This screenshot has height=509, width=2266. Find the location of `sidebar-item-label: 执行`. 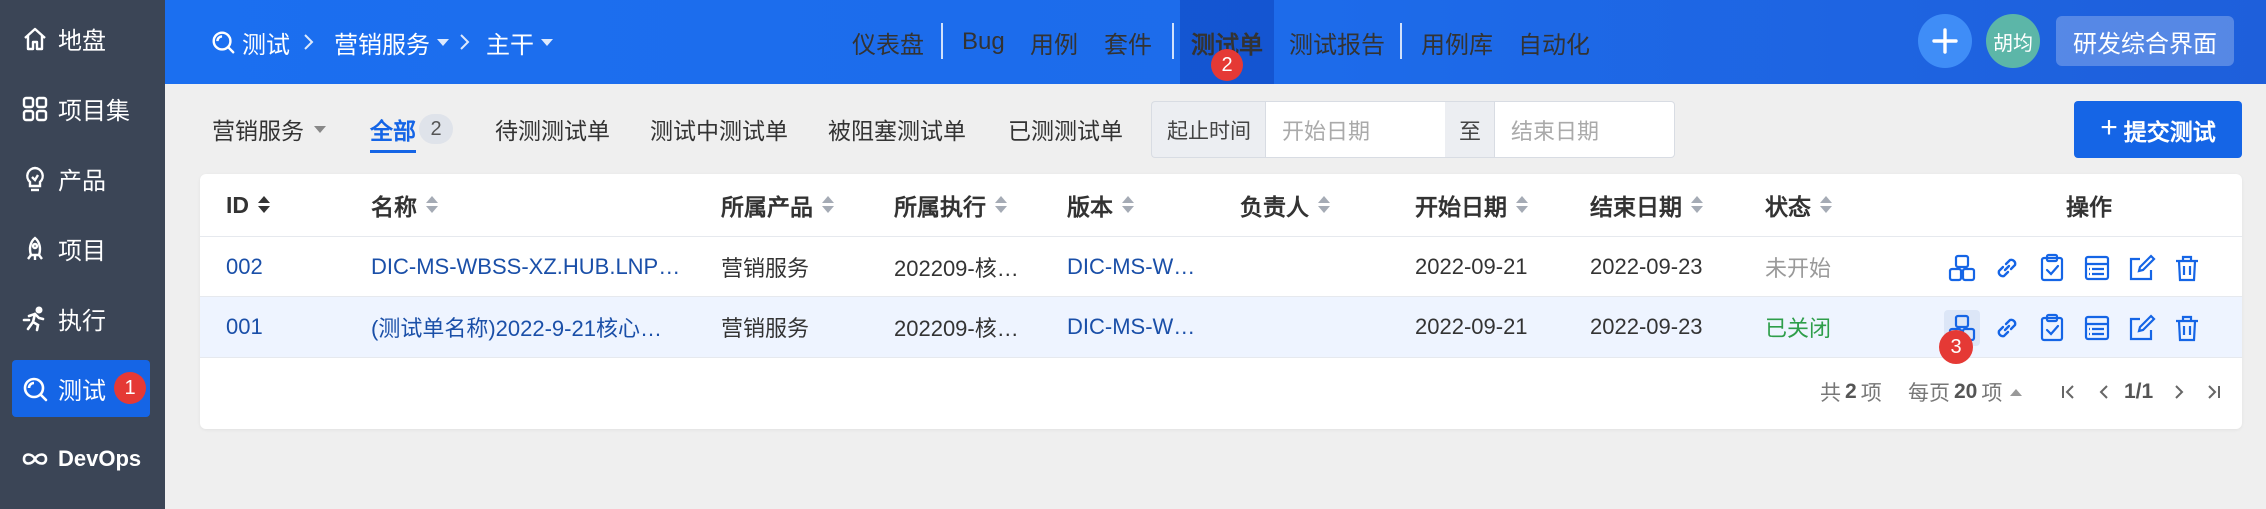

sidebar-item-label: 执行 is located at coordinates (82, 321).